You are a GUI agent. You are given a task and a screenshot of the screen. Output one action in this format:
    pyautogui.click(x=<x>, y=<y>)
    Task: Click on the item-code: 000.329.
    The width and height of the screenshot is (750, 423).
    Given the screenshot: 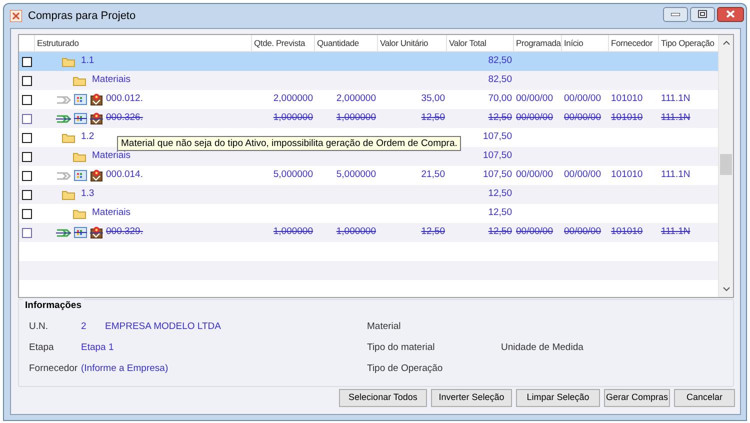 What is the action you would take?
    pyautogui.click(x=124, y=232)
    